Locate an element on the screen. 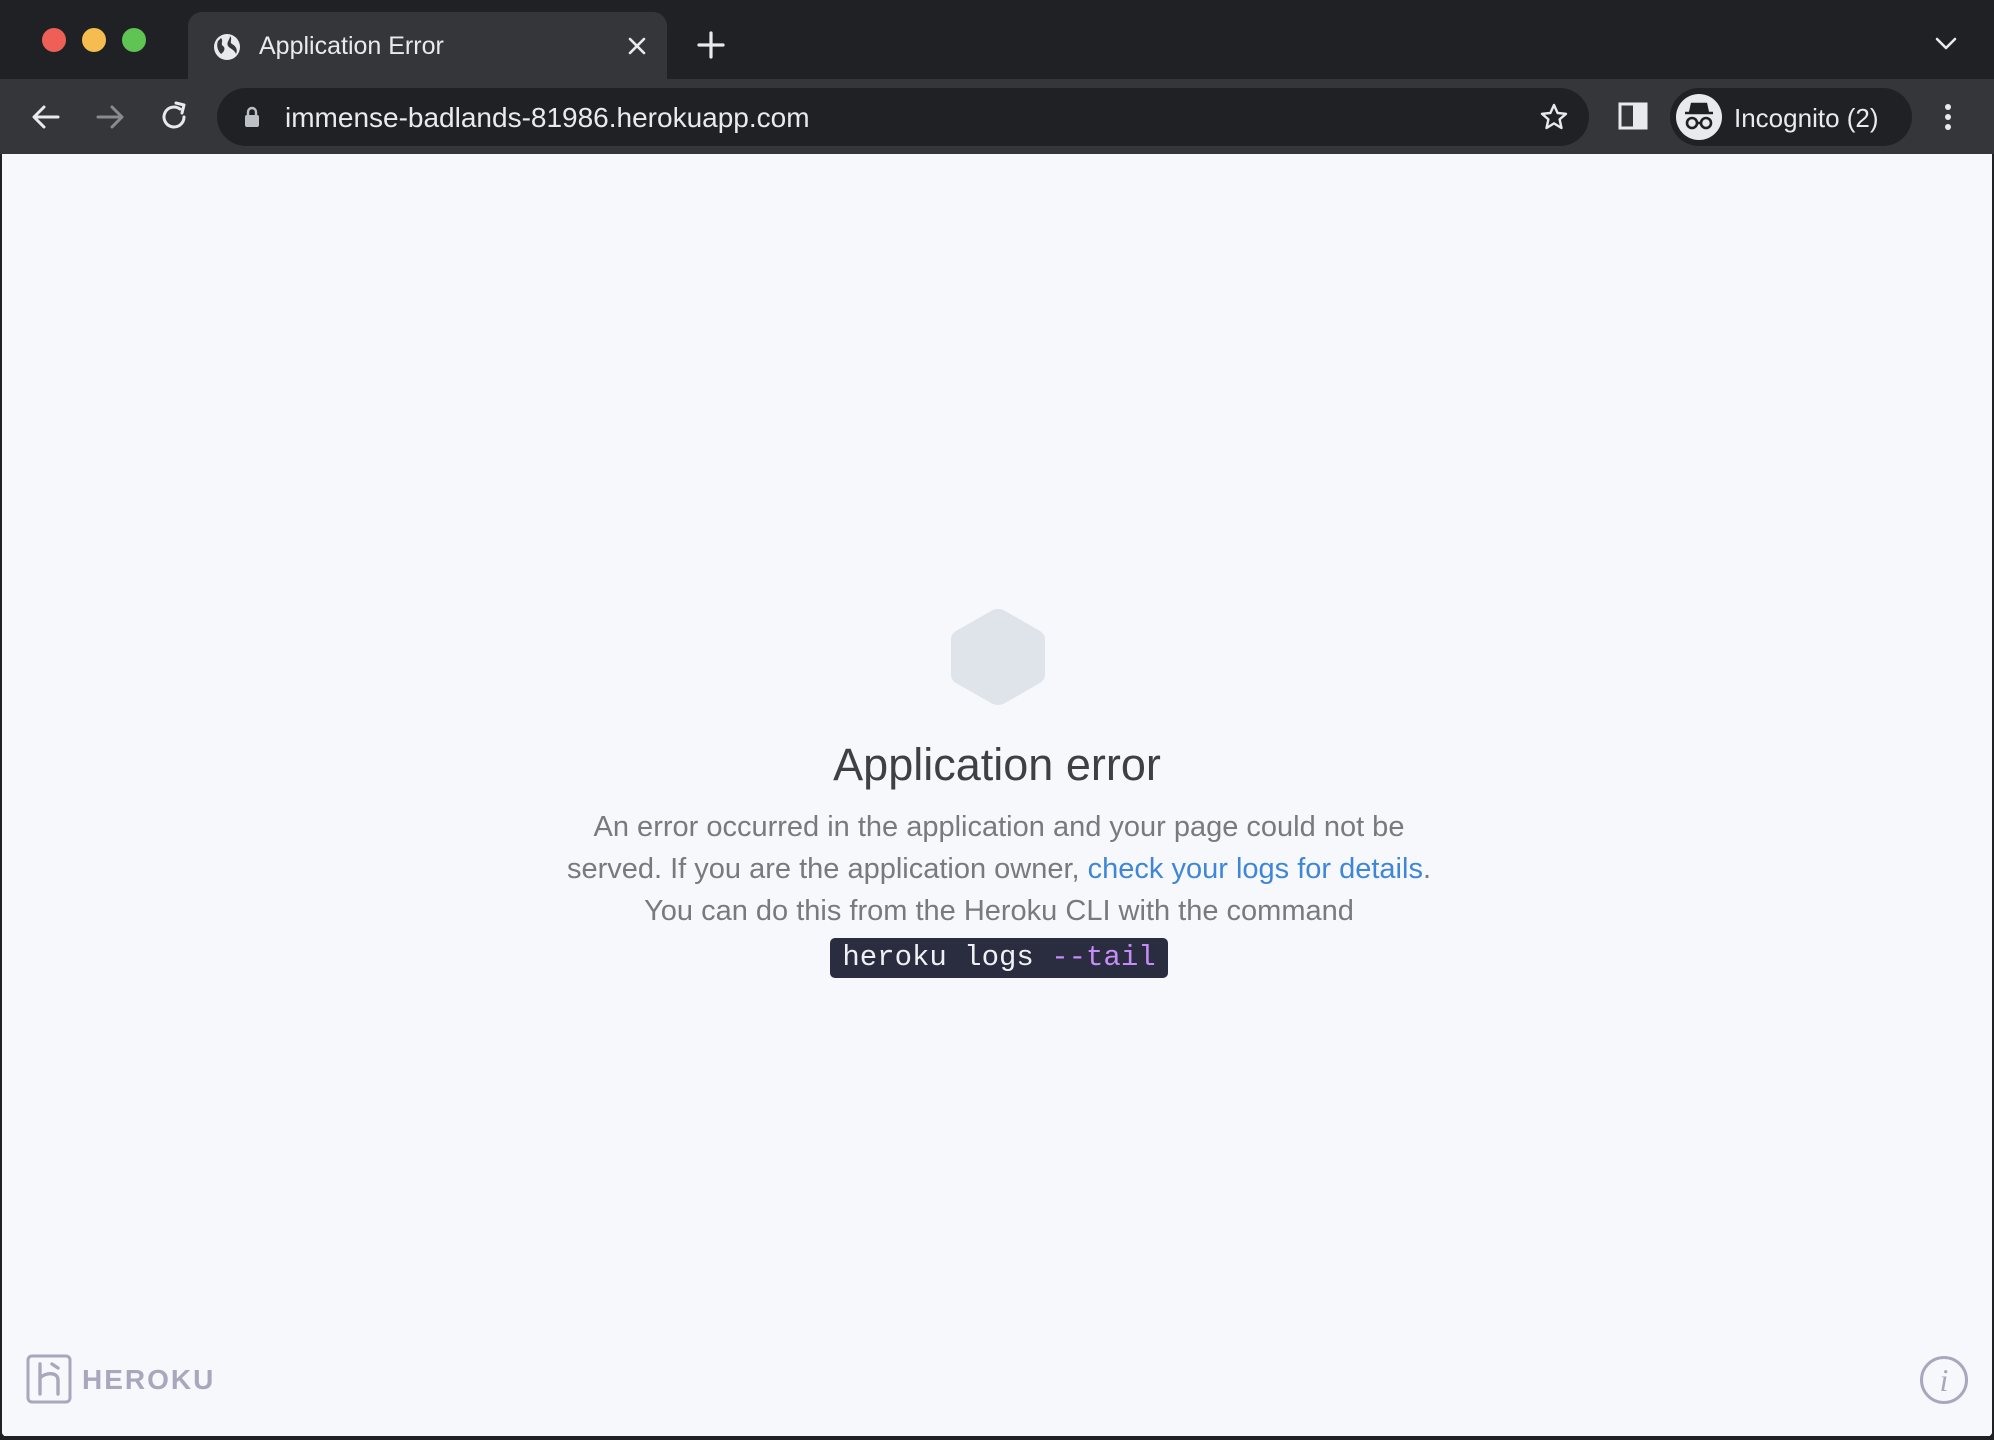 The height and width of the screenshot is (1440, 1994). side-panel-icon is located at coordinates (1633, 116).